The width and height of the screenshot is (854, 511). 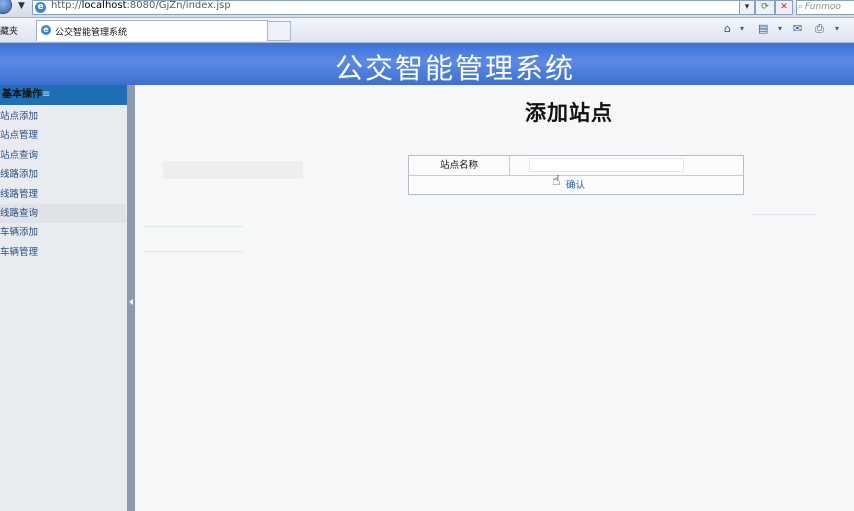 What do you see at coordinates (141, 5) in the screenshot?
I see `url-text: http://localhost:8080/GjZn/index.jsp` at bounding box center [141, 5].